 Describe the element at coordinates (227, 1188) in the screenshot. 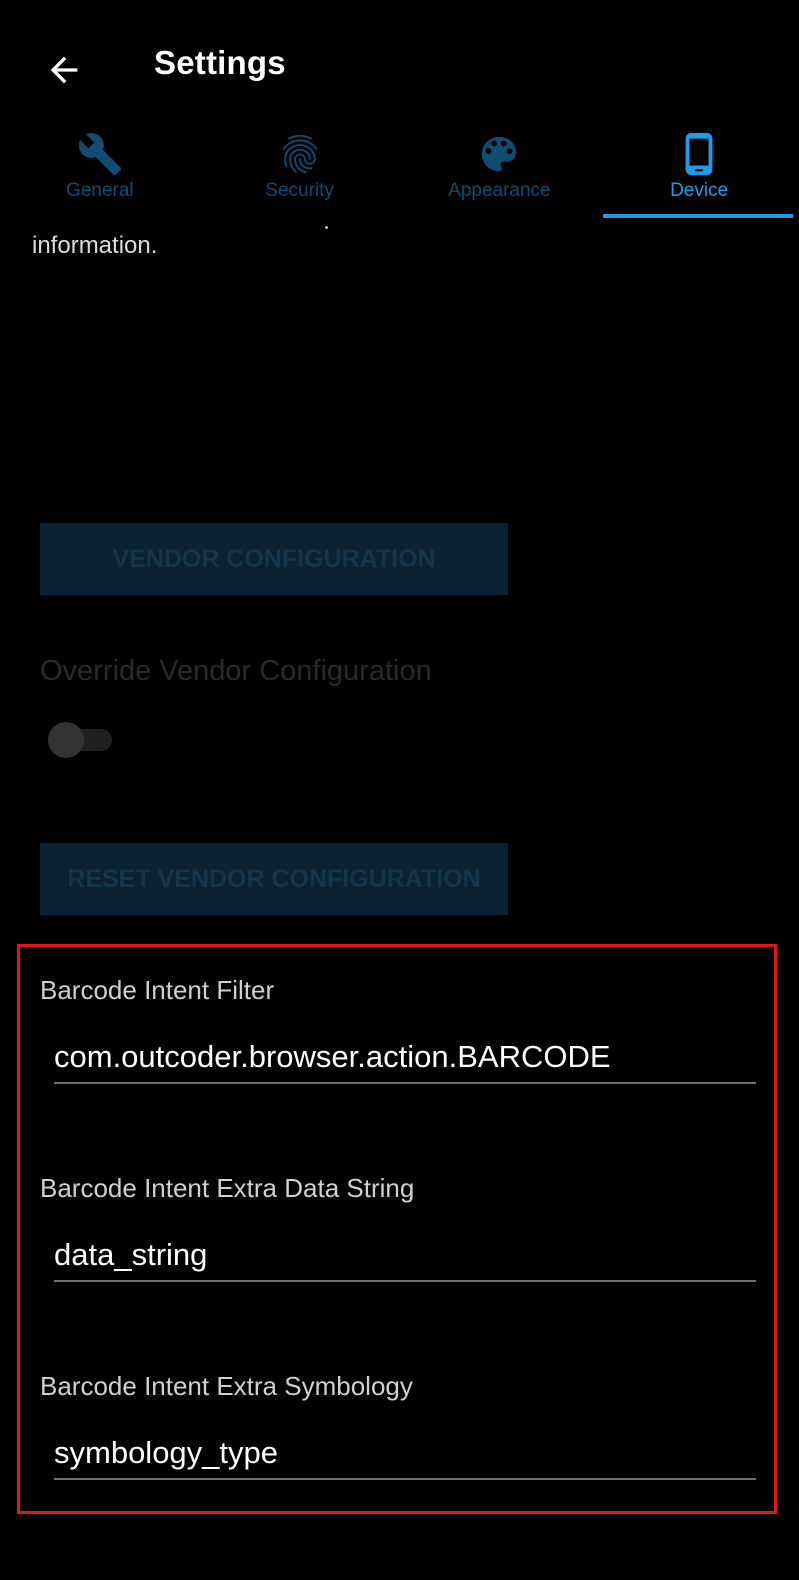

I see `barcode-extra-data-string-label: Barcode Intent Extra Data String` at that location.